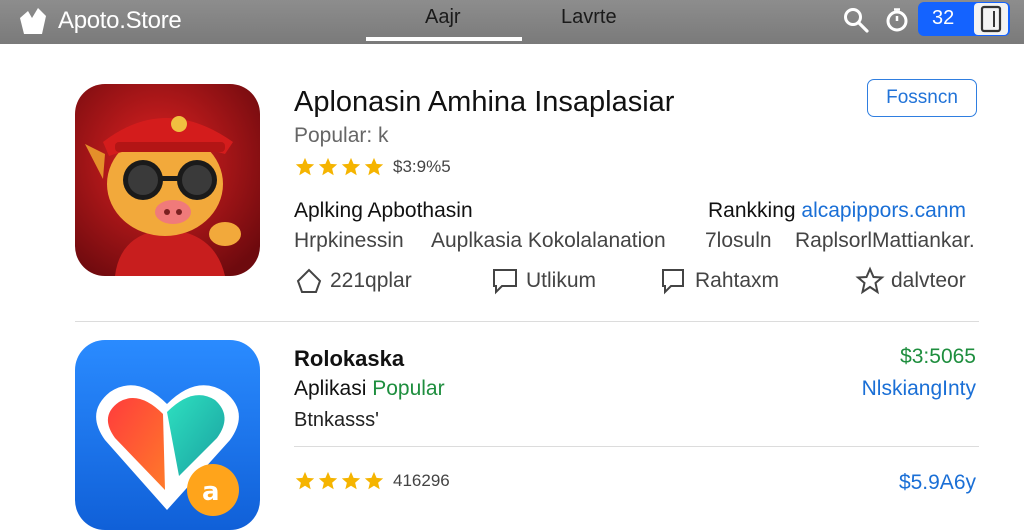  I want to click on action-home: 221qplar, so click(353, 281).